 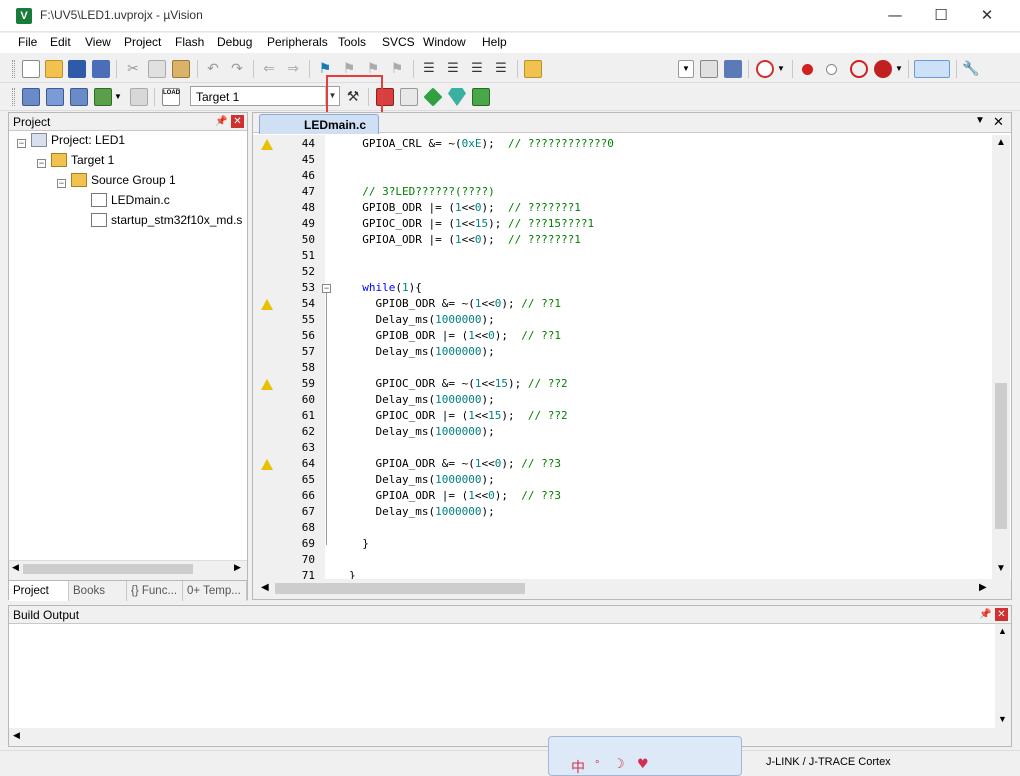 What do you see at coordinates (265, 96) in the screenshot?
I see `target-select: Target 1 ▼` at bounding box center [265, 96].